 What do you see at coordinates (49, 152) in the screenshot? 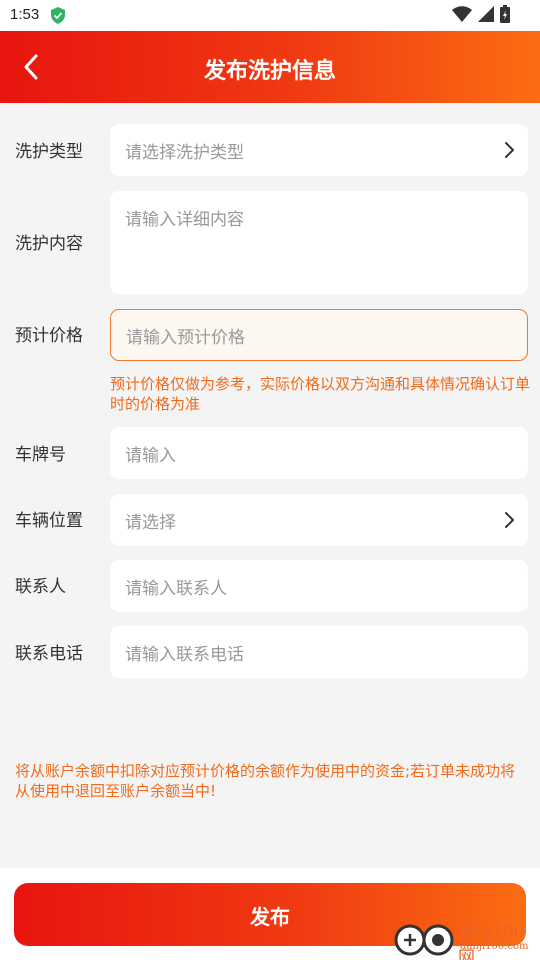
I see `wash-type-label: 洗护类型` at bounding box center [49, 152].